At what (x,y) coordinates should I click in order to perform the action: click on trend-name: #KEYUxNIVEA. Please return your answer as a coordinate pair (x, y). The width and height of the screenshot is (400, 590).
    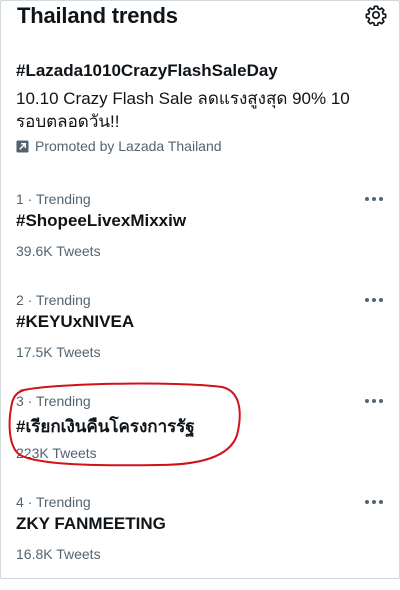
    Looking at the image, I should click on (75, 321).